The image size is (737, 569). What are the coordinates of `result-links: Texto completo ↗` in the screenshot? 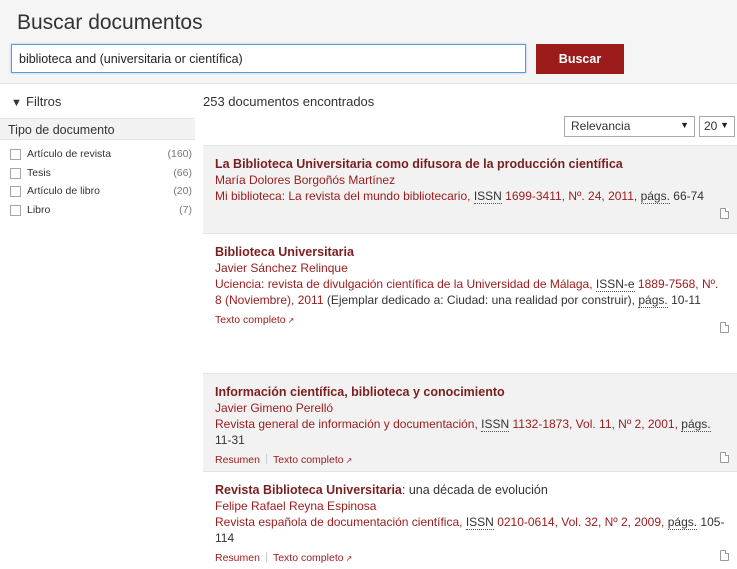 It's located at (470, 320).